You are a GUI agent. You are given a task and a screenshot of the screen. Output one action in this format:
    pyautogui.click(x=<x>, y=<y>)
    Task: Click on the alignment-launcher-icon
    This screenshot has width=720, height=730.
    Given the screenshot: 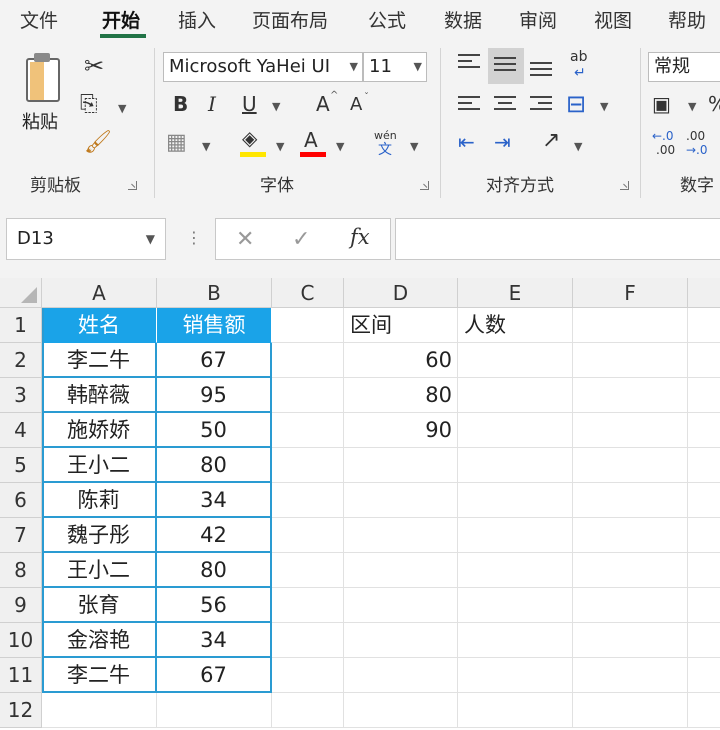 What is the action you would take?
    pyautogui.click(x=624, y=185)
    